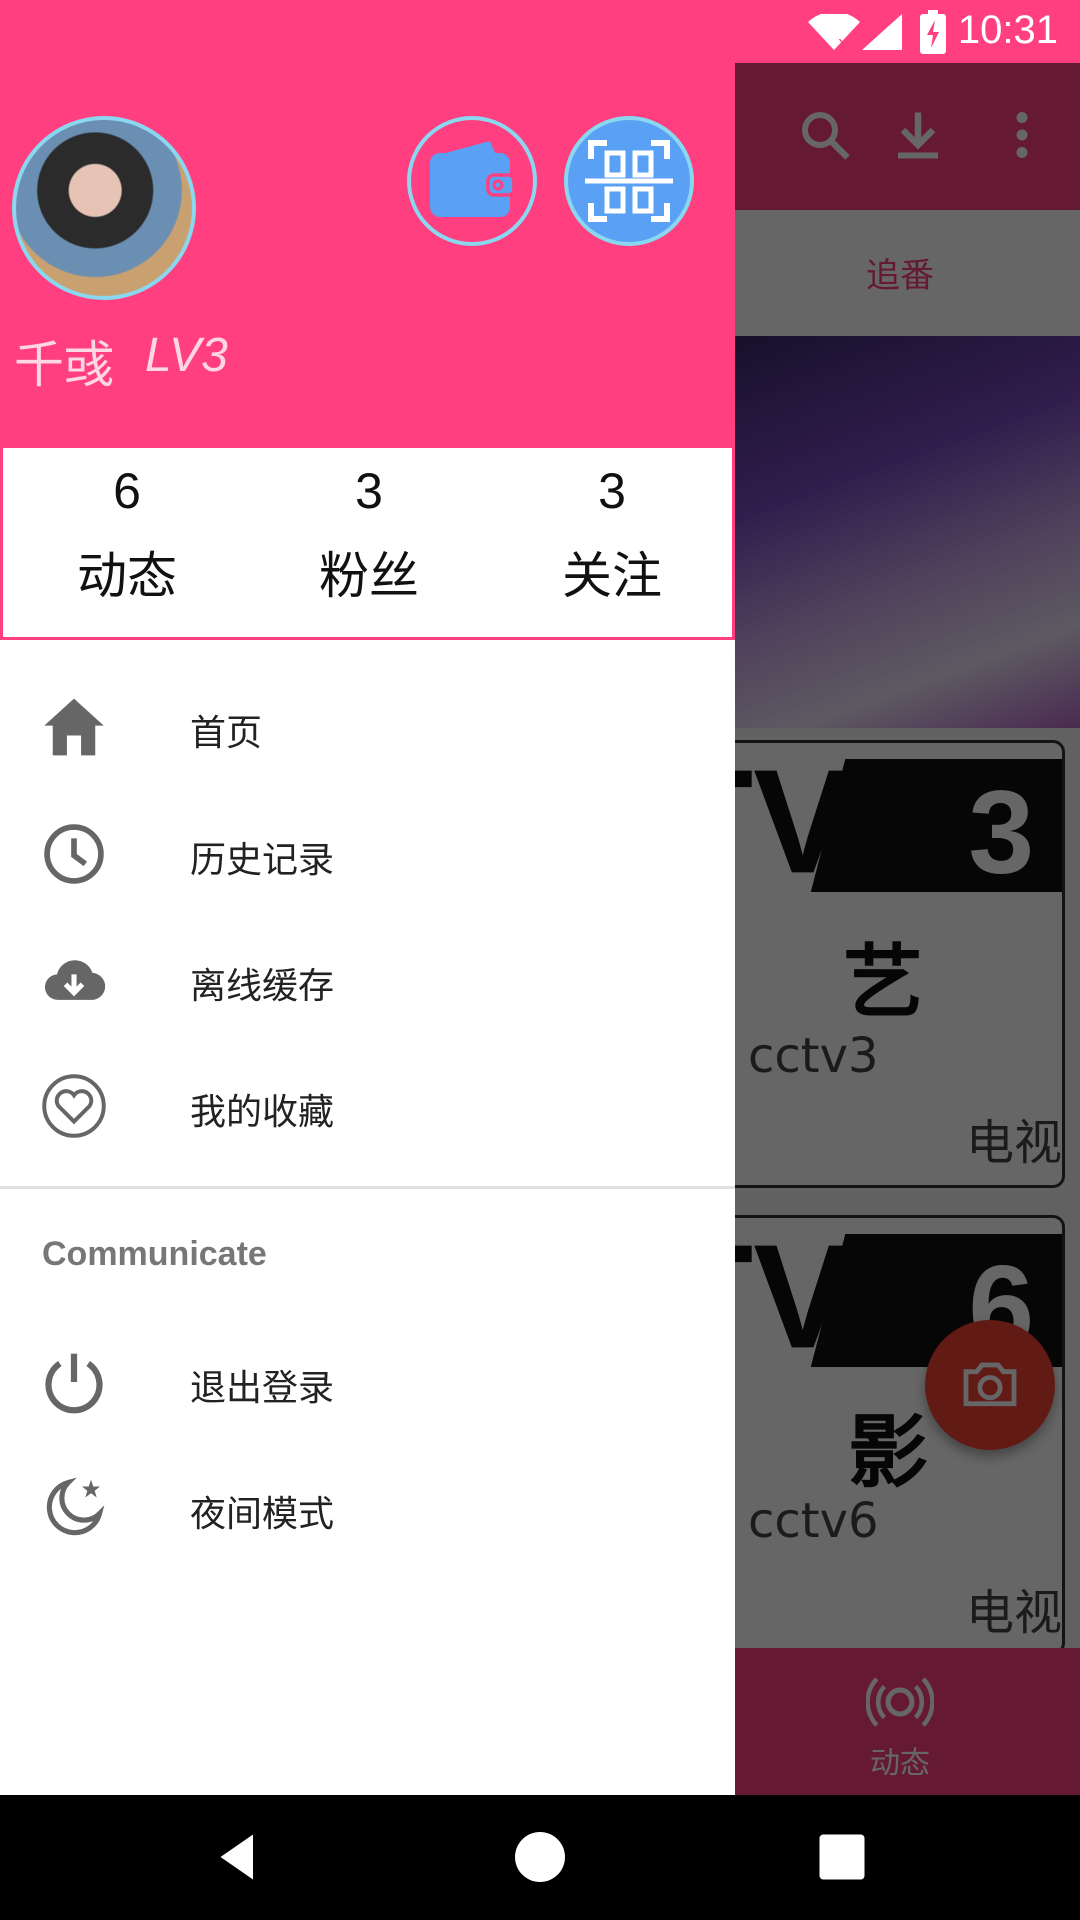 The height and width of the screenshot is (1920, 1080). I want to click on cloud-download-icon, so click(75, 980).